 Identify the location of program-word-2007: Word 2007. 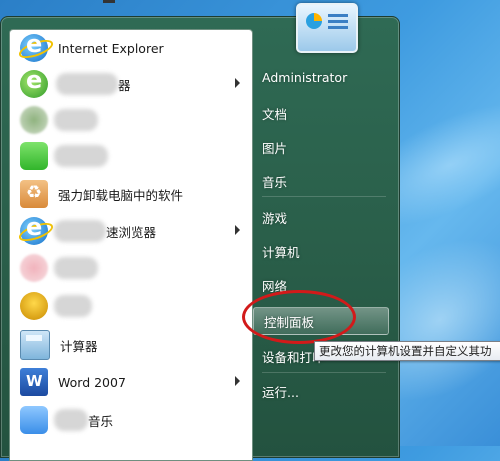
(130, 382).